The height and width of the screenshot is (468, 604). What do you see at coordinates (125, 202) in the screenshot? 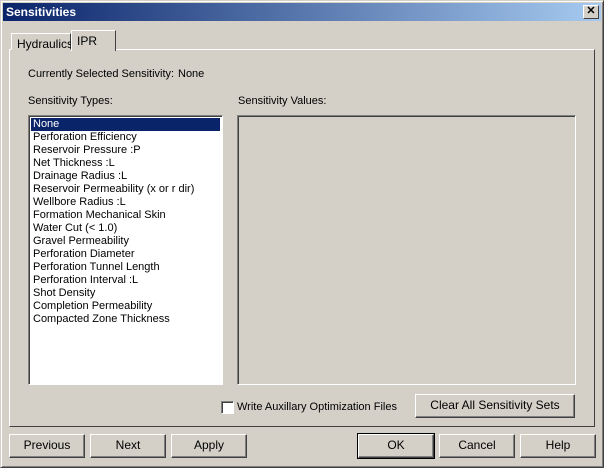
I see `list-item: Wellbore Radius :L` at bounding box center [125, 202].